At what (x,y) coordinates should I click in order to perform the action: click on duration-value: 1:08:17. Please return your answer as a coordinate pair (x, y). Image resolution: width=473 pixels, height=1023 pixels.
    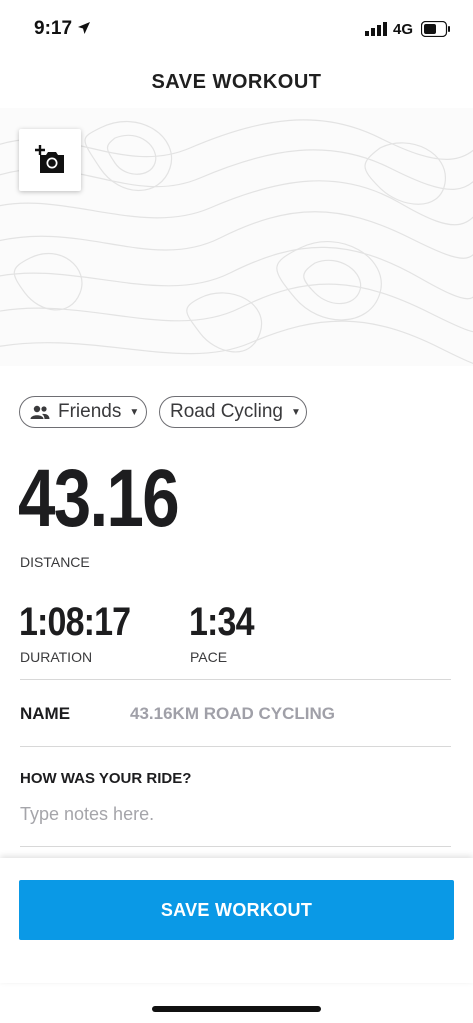
    Looking at the image, I should click on (75, 622).